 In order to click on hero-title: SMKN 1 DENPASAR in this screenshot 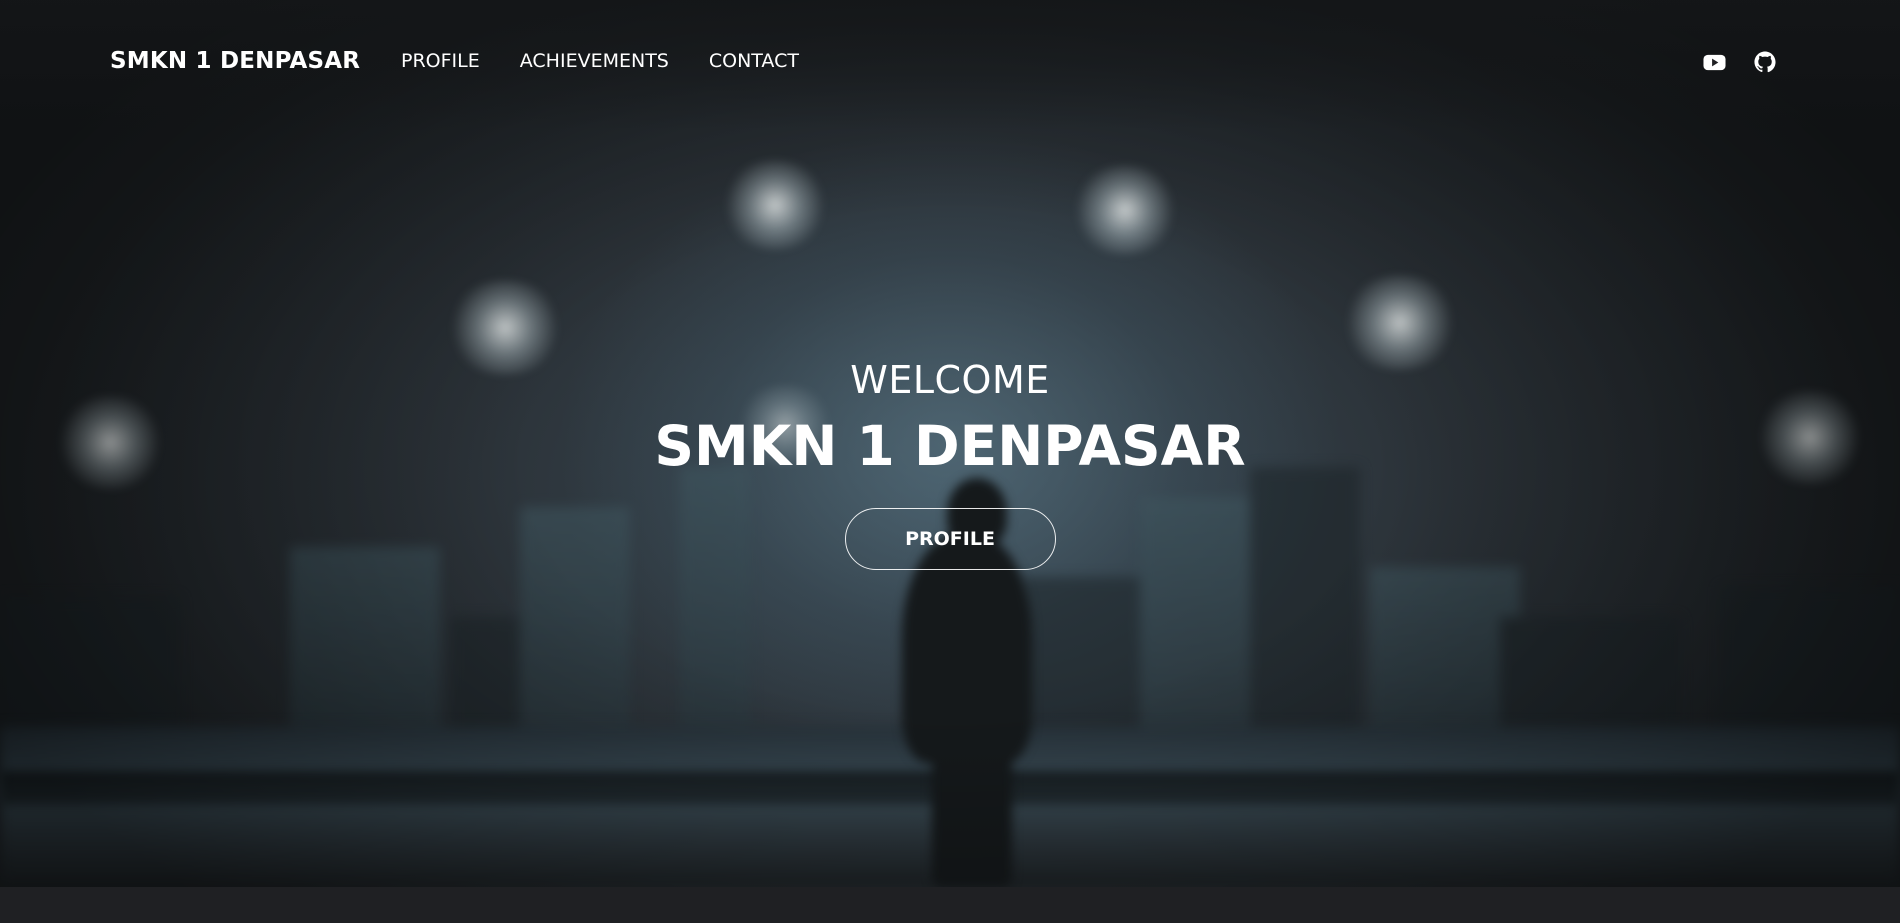, I will do `click(950, 446)`.